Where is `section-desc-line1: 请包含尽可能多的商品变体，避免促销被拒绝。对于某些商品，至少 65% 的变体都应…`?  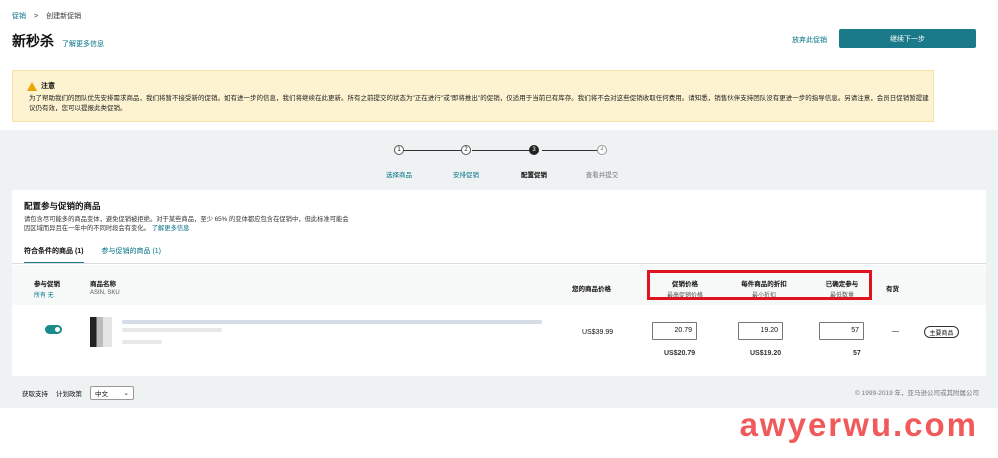
section-desc-line1: 请包含尽可能多的商品变体，避免促销被拒绝。对于某些商品，至少 65% 的变体都应… is located at coordinates (186, 219).